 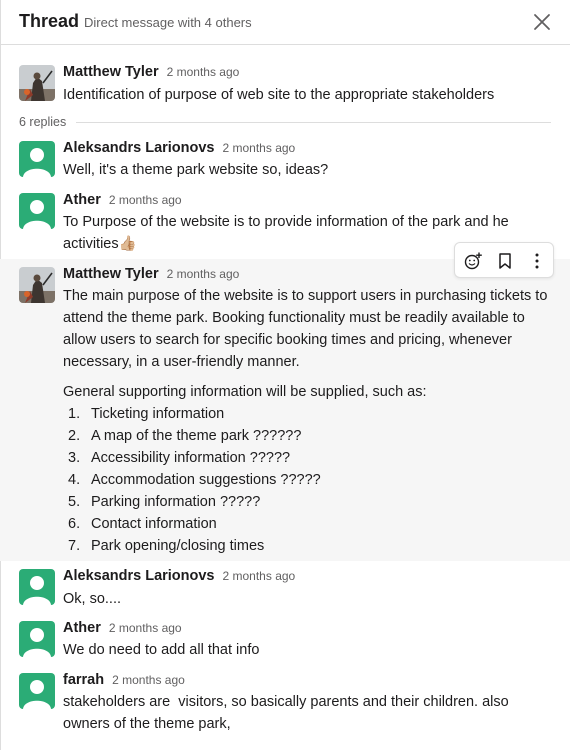 I want to click on list-item: 5. Parking information ?????, so click(x=164, y=502).